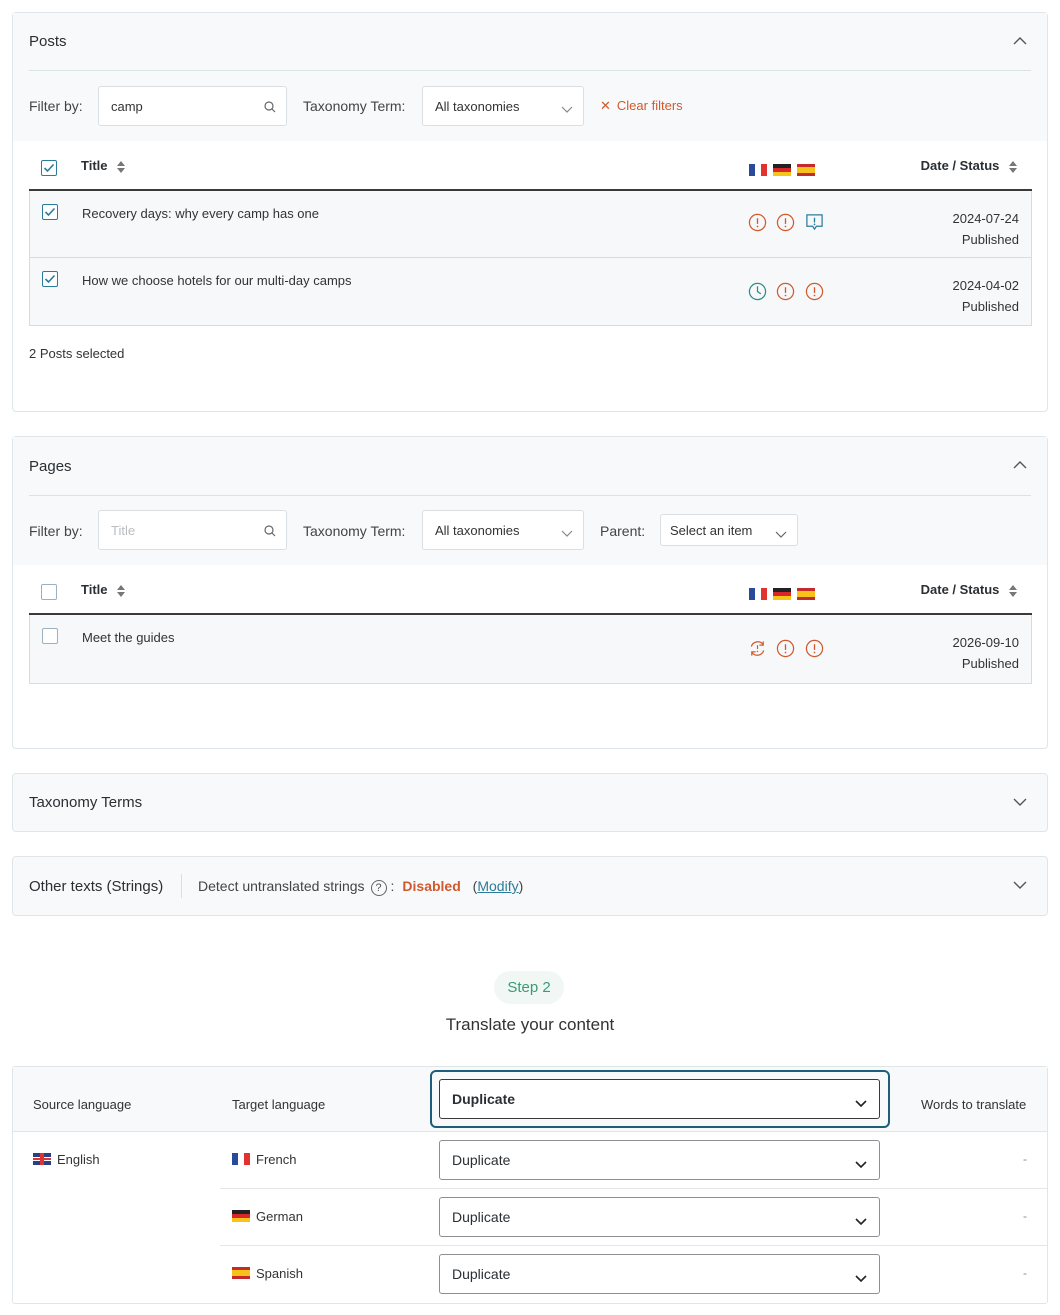 The height and width of the screenshot is (1315, 1060). What do you see at coordinates (497, 886) in the screenshot?
I see `modify-link: Modify` at bounding box center [497, 886].